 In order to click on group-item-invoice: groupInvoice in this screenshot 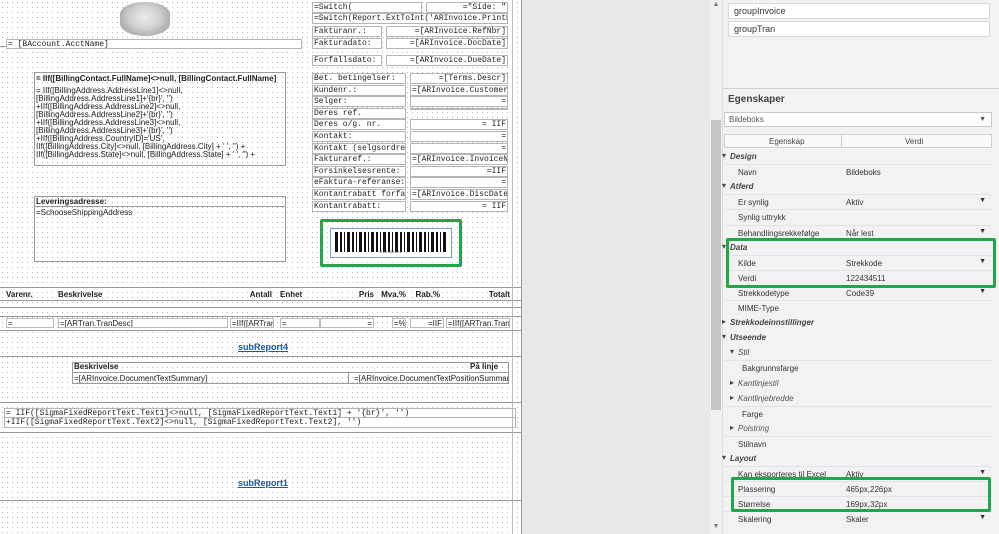, I will do `click(859, 11)`.